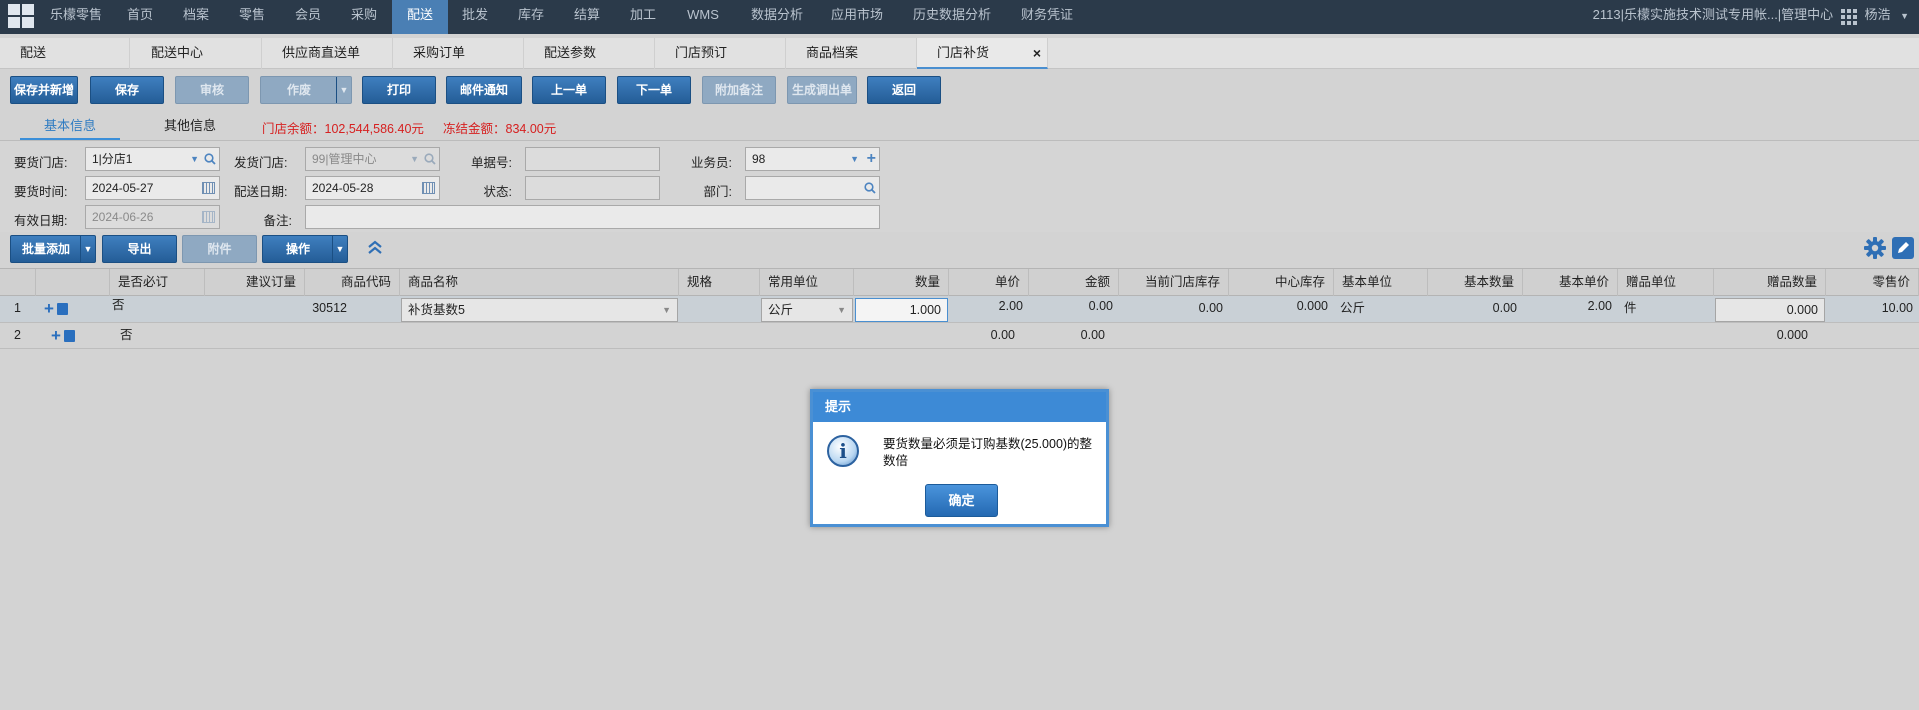 The width and height of the screenshot is (1919, 710). Describe the element at coordinates (1903, 248) in the screenshot. I see `edit-icon` at that location.